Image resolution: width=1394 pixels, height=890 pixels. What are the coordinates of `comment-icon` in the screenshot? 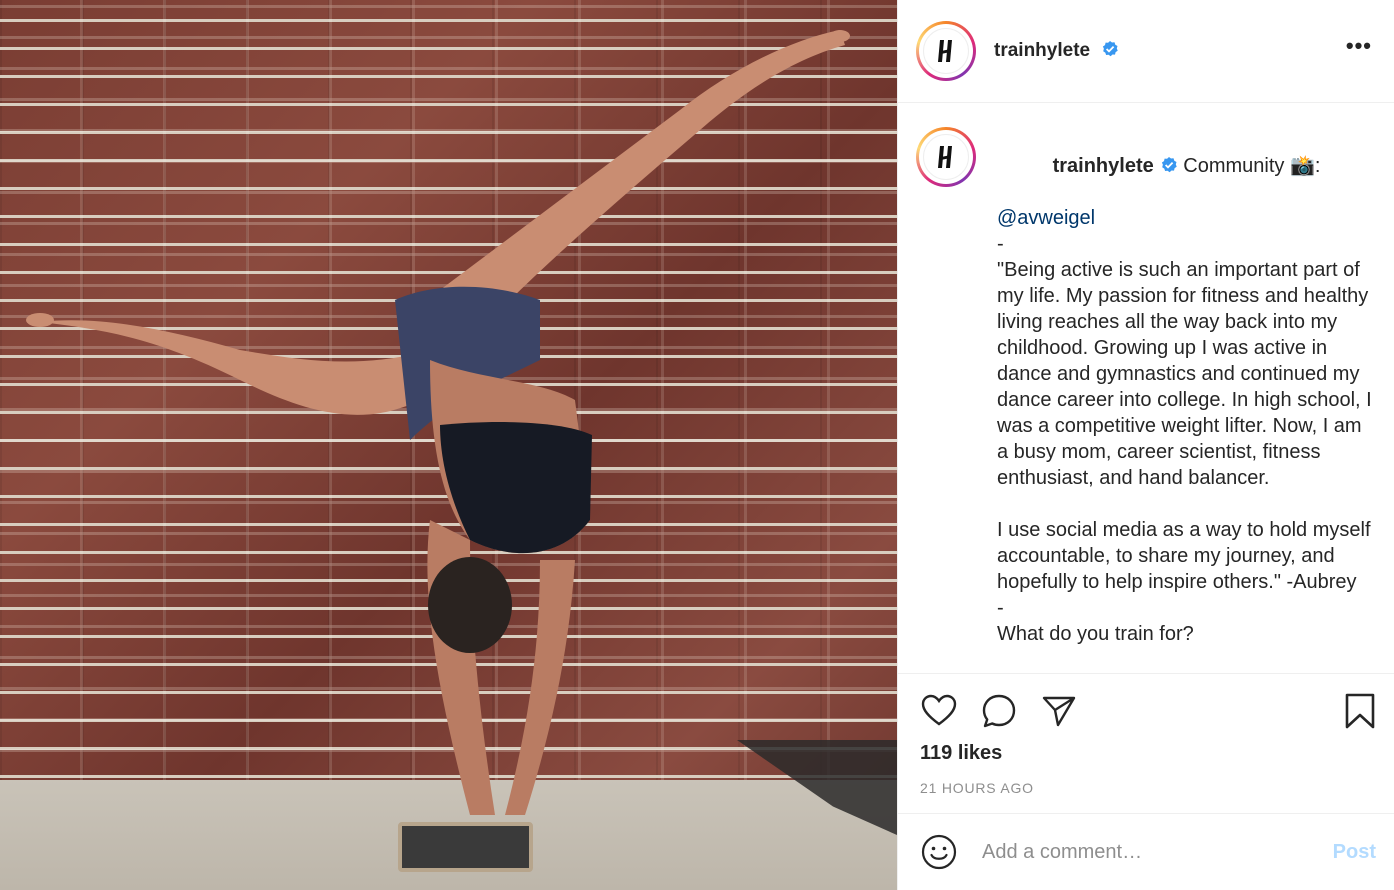 It's located at (999, 711).